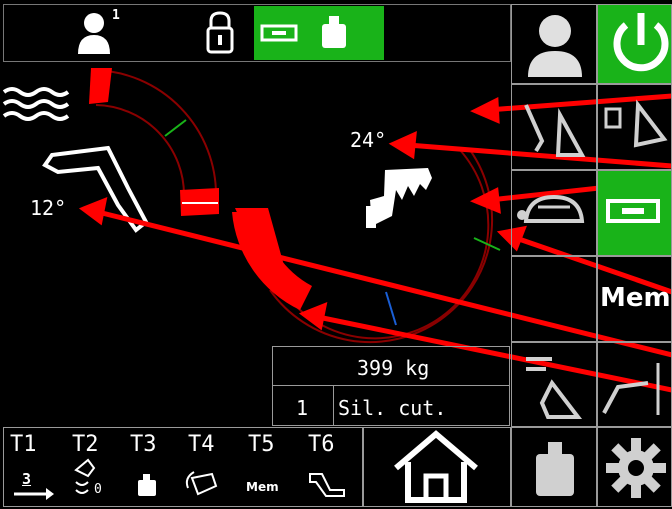 Image resolution: width=672 pixels, height=509 pixels. What do you see at coordinates (302, 408) in the screenshot?
I see `program-index: 1` at bounding box center [302, 408].